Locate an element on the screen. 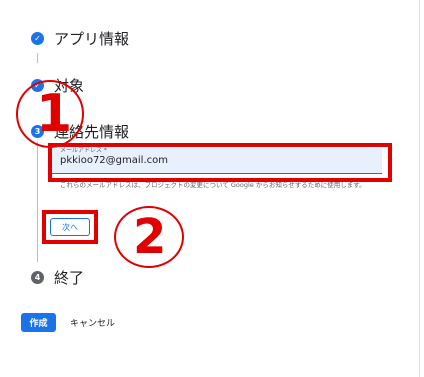  annotation-number-1: 1 is located at coordinates (54, 114).